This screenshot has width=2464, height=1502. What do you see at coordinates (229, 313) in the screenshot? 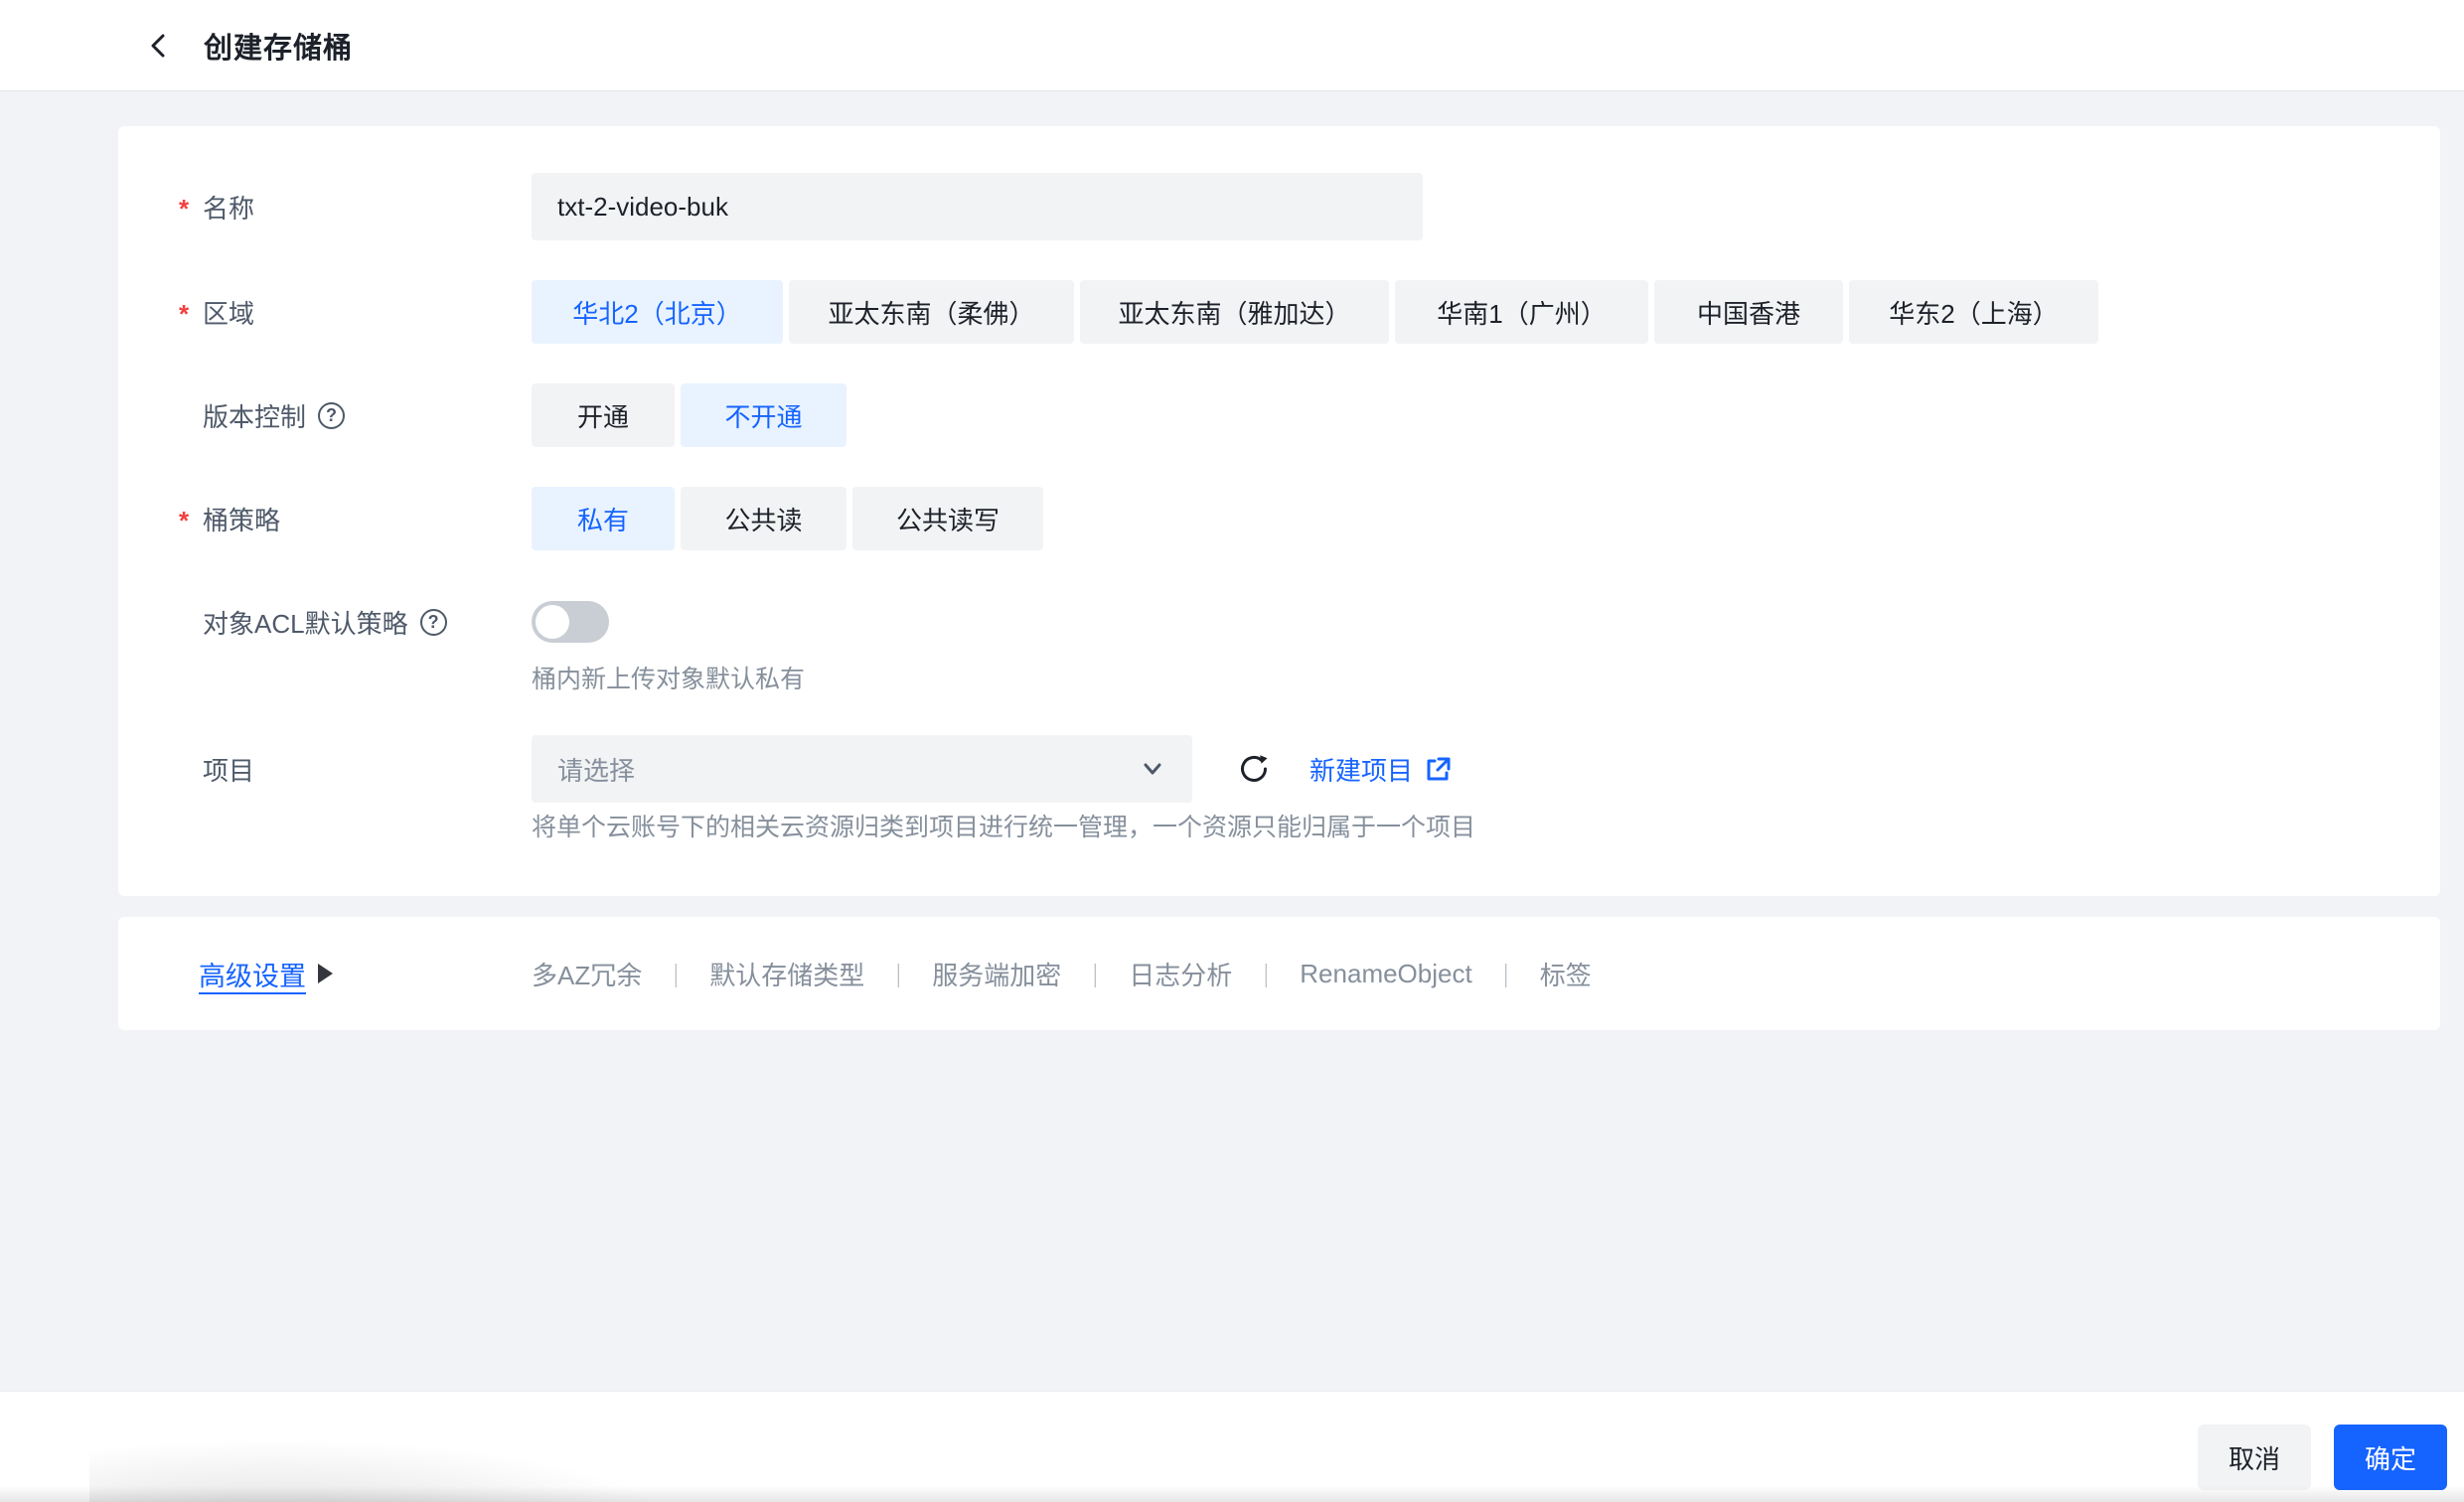
I see `region-label: 区域` at bounding box center [229, 313].